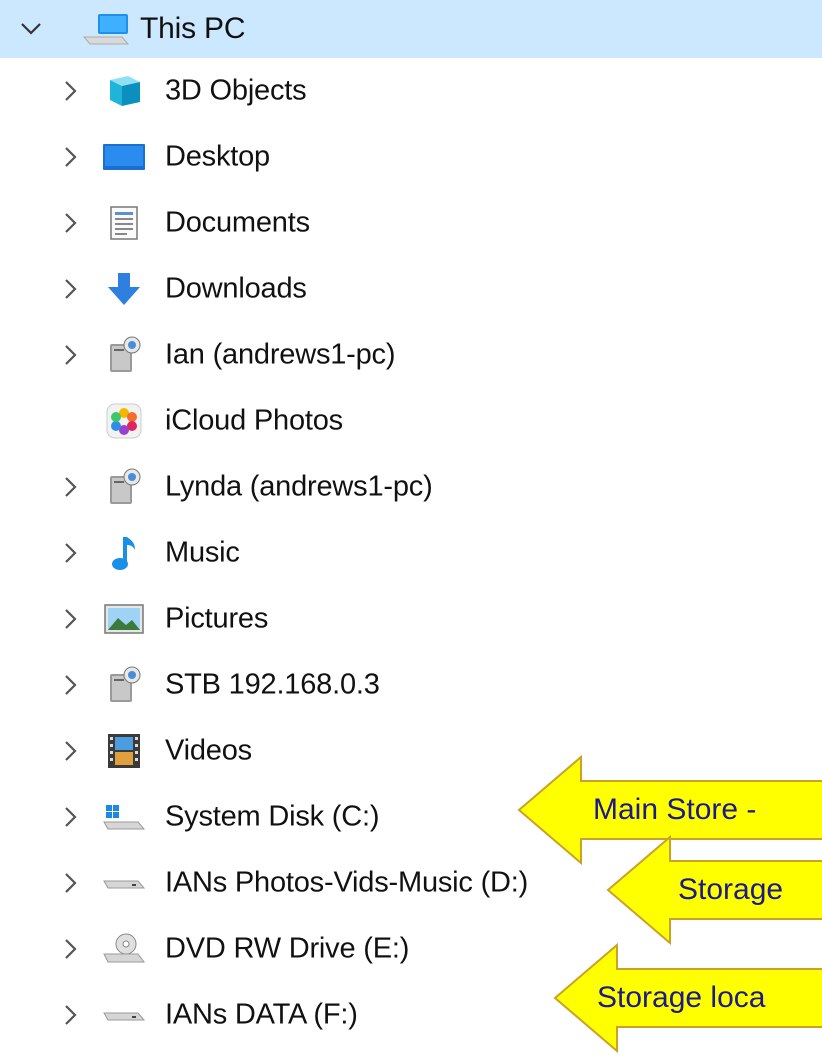 This screenshot has width=822, height=1057. What do you see at coordinates (31, 29) in the screenshot?
I see `chevron-down-icon` at bounding box center [31, 29].